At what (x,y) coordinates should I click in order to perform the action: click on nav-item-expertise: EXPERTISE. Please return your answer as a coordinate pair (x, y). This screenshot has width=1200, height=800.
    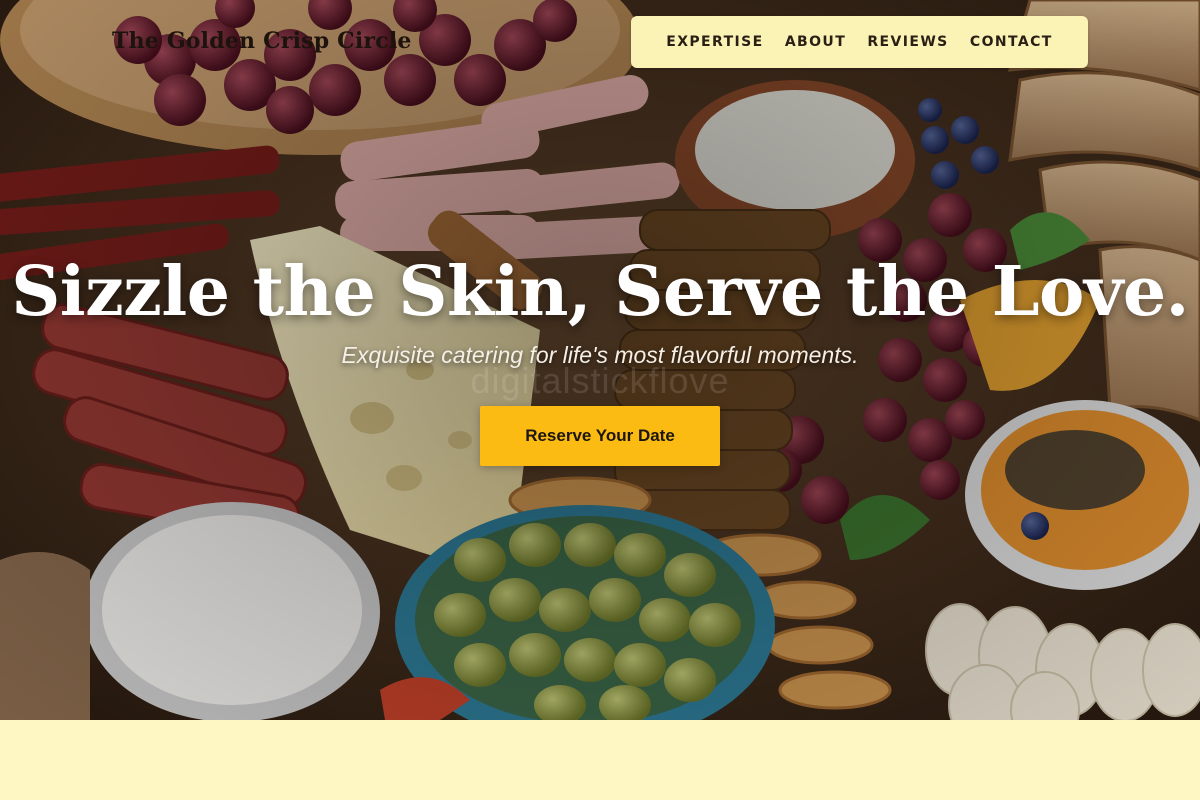
    Looking at the image, I should click on (714, 42).